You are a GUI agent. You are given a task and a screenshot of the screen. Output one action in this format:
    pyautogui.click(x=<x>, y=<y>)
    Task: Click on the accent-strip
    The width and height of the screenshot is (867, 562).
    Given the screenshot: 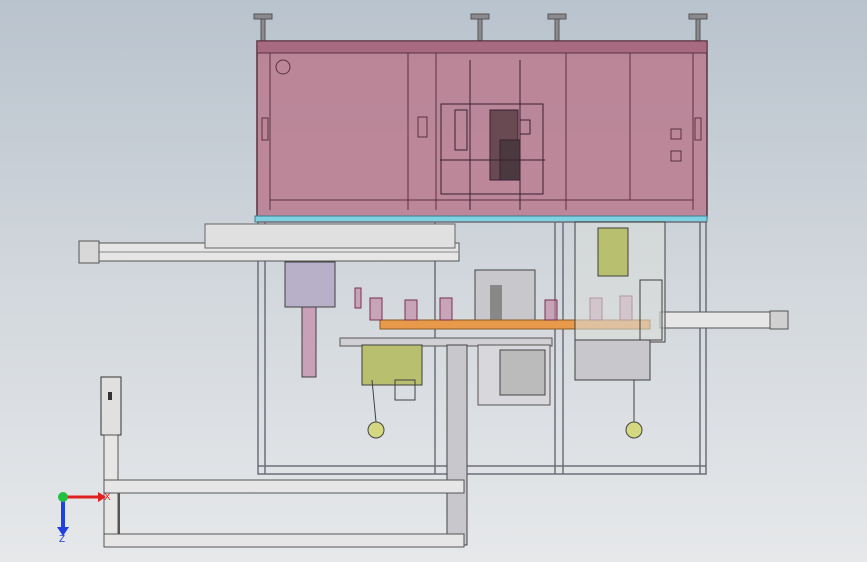 What is the action you would take?
    pyautogui.click(x=481, y=219)
    